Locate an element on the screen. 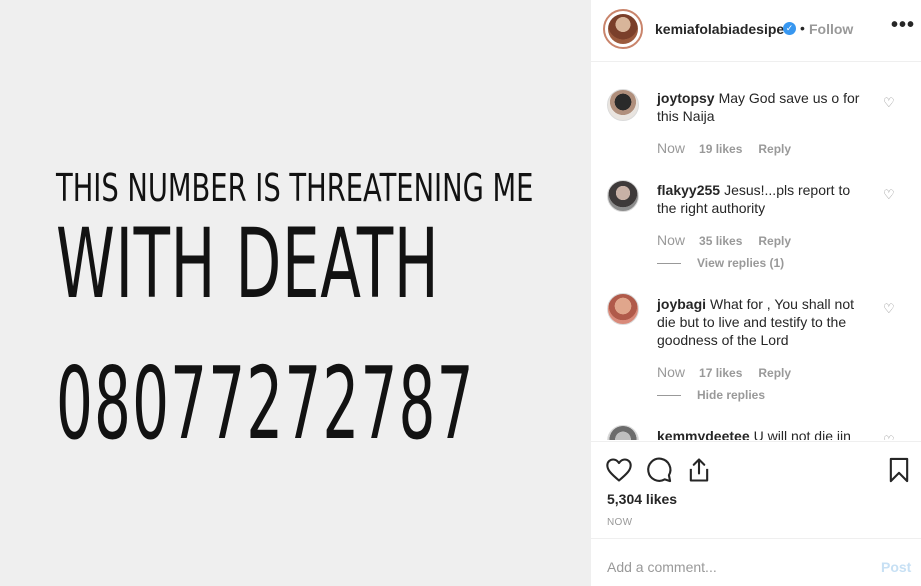  bookmark-icon is located at coordinates (899, 470).